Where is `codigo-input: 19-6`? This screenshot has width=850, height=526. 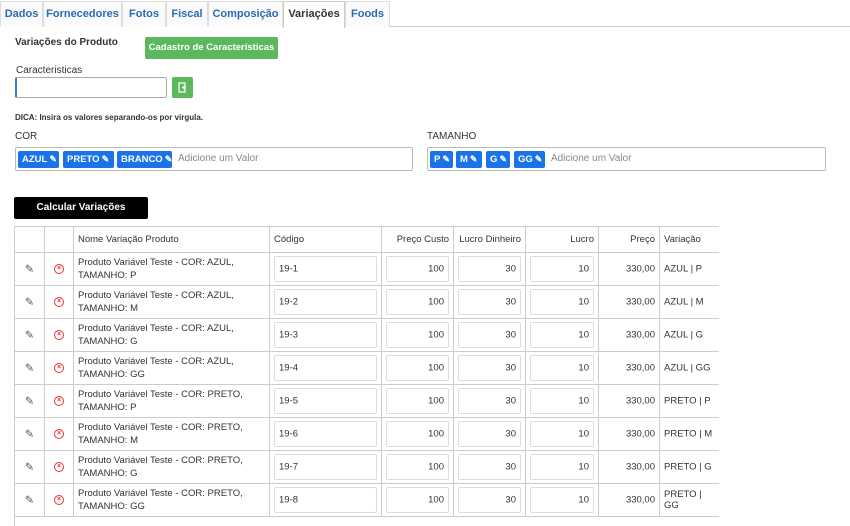 codigo-input: 19-6 is located at coordinates (325, 434).